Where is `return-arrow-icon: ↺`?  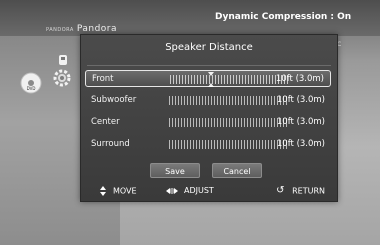 return-arrow-icon: ↺ is located at coordinates (280, 190).